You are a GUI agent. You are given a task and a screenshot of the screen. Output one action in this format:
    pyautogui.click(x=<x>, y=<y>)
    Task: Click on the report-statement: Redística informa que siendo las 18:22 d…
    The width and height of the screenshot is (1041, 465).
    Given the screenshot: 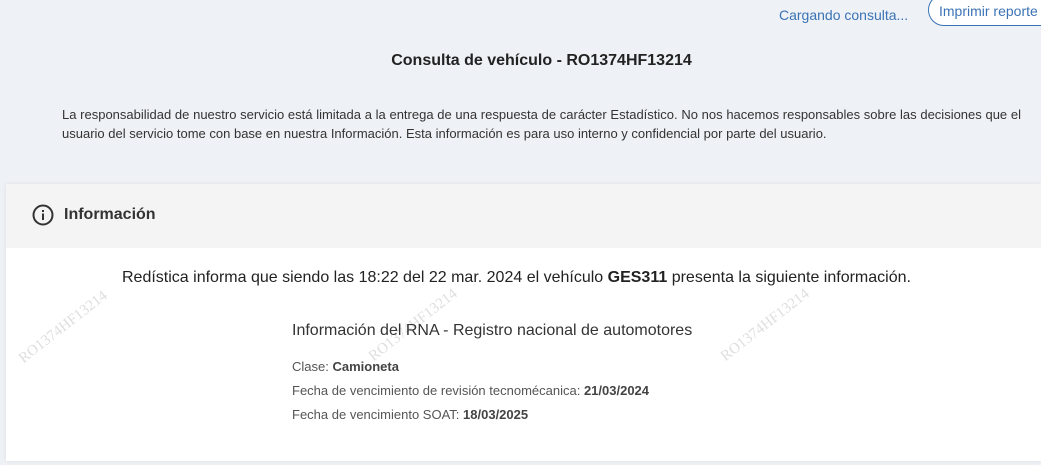 What is the action you would take?
    pyautogui.click(x=516, y=278)
    